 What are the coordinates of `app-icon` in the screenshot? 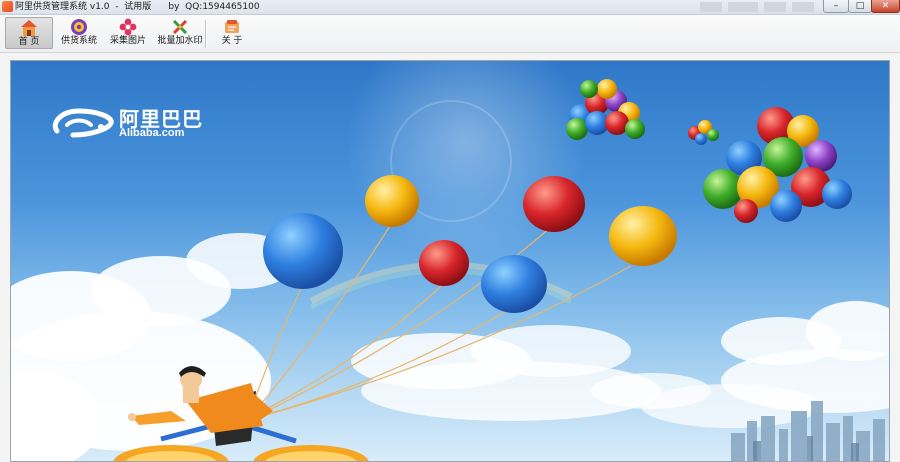 It's located at (7, 6).